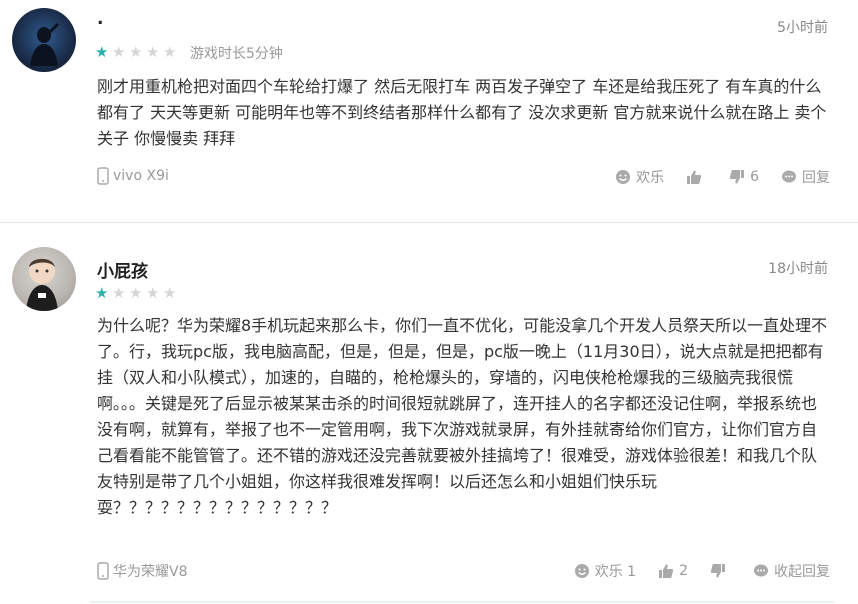 The height and width of the screenshot is (604, 858). I want to click on timestamp: 18小时前, so click(798, 269).